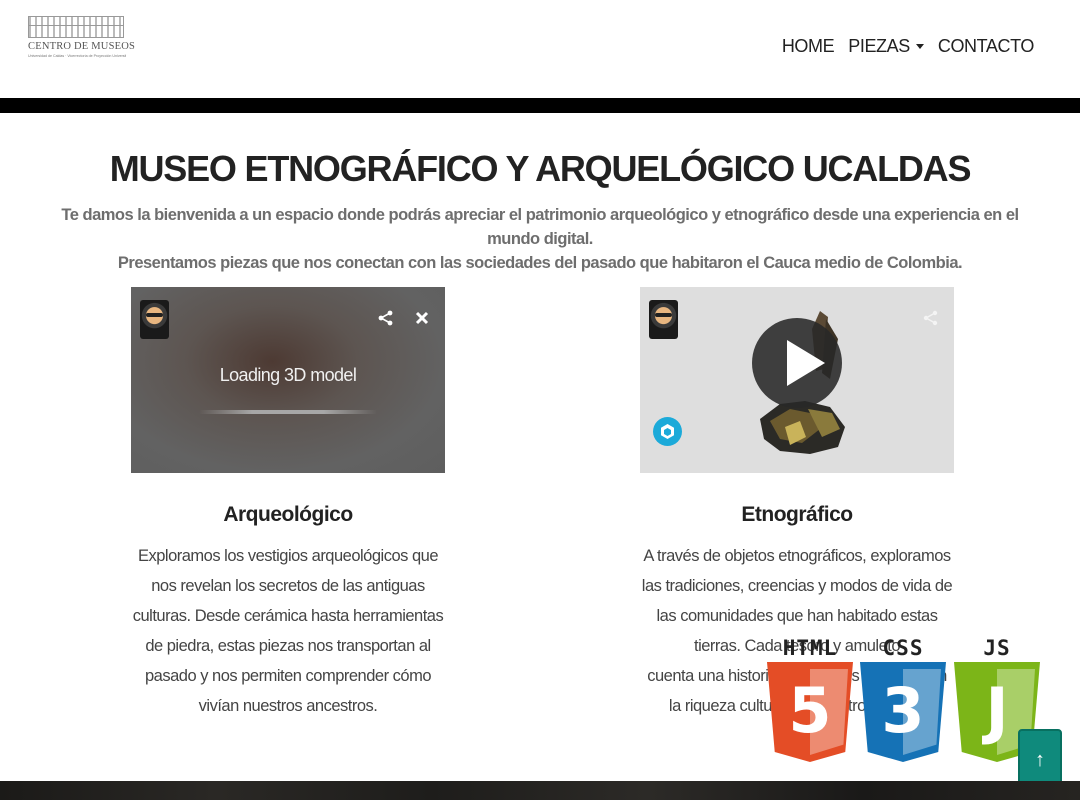 The width and height of the screenshot is (1080, 800). I want to click on page-title: MUSEO ETNOGRÁFICO Y ARQUELÓGICO UCALDAS, so click(540, 168).